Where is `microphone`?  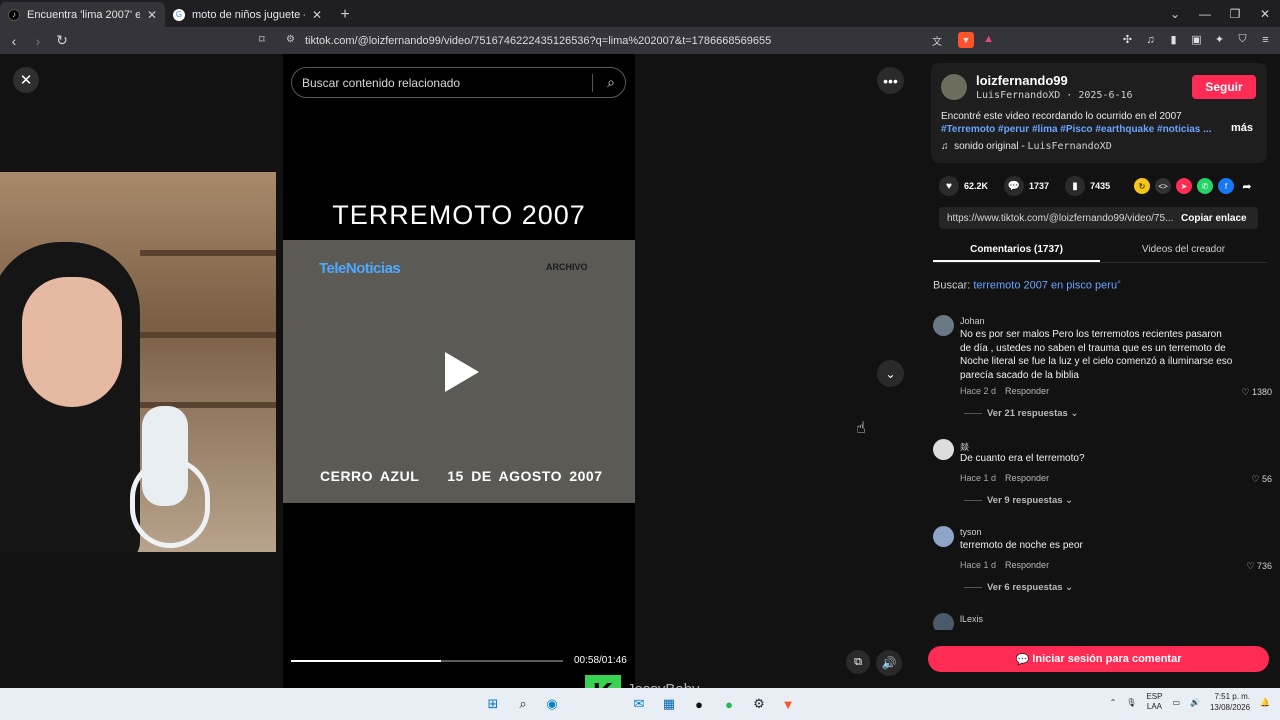
microphone is located at coordinates (165, 456).